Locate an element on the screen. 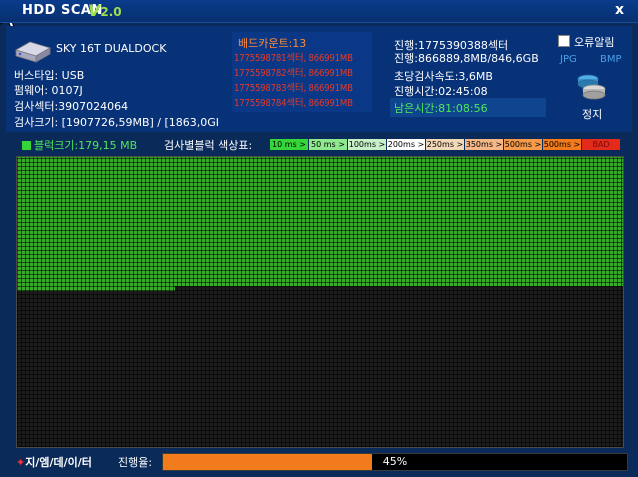  remaining-time-box: 남은시간:81:08:56 is located at coordinates (468, 107).